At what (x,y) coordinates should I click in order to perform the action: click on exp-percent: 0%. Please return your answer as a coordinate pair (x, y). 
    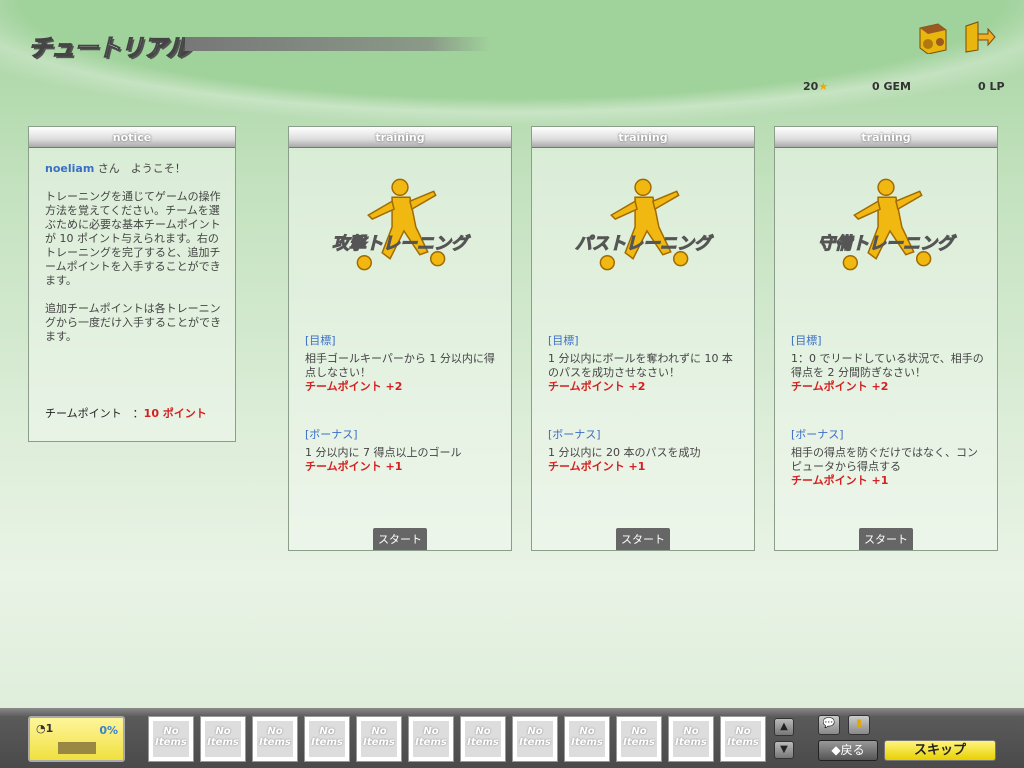
    Looking at the image, I should click on (108, 730).